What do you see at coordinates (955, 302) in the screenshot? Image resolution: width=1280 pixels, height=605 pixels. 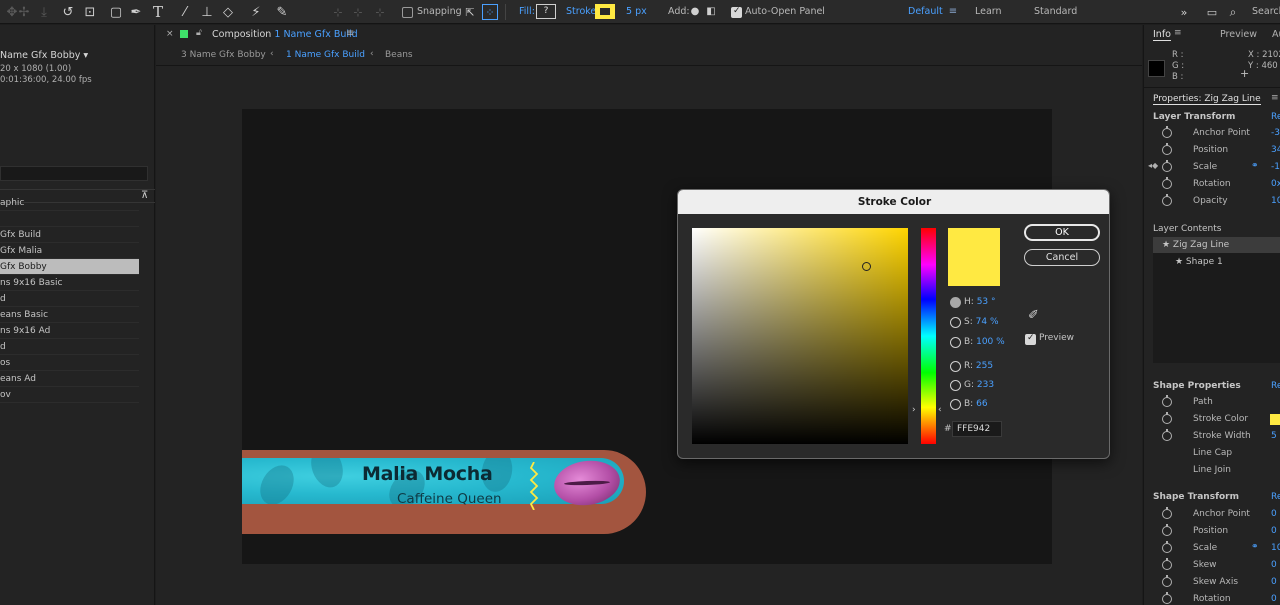 I see `hue-radio` at bounding box center [955, 302].